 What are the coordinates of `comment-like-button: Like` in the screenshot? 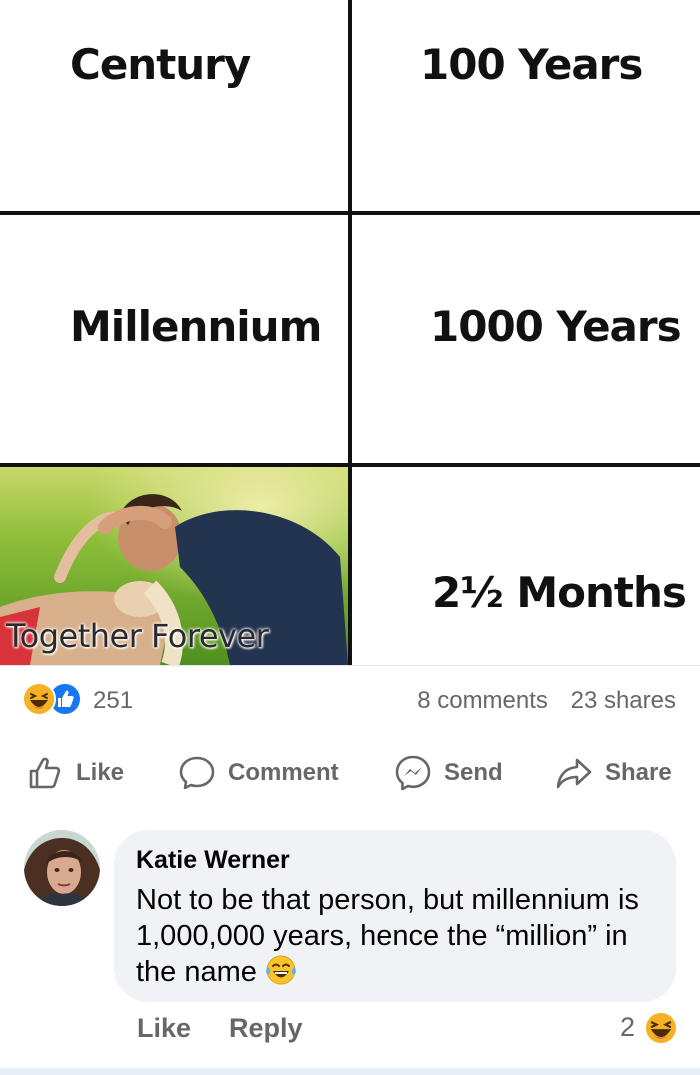 It's located at (164, 1028).